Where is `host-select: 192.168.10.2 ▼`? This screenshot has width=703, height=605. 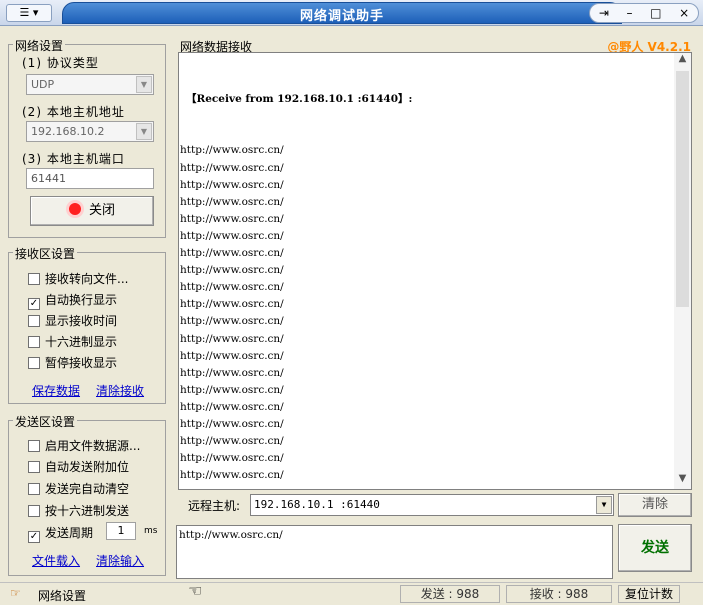 host-select: 192.168.10.2 ▼ is located at coordinates (90, 131).